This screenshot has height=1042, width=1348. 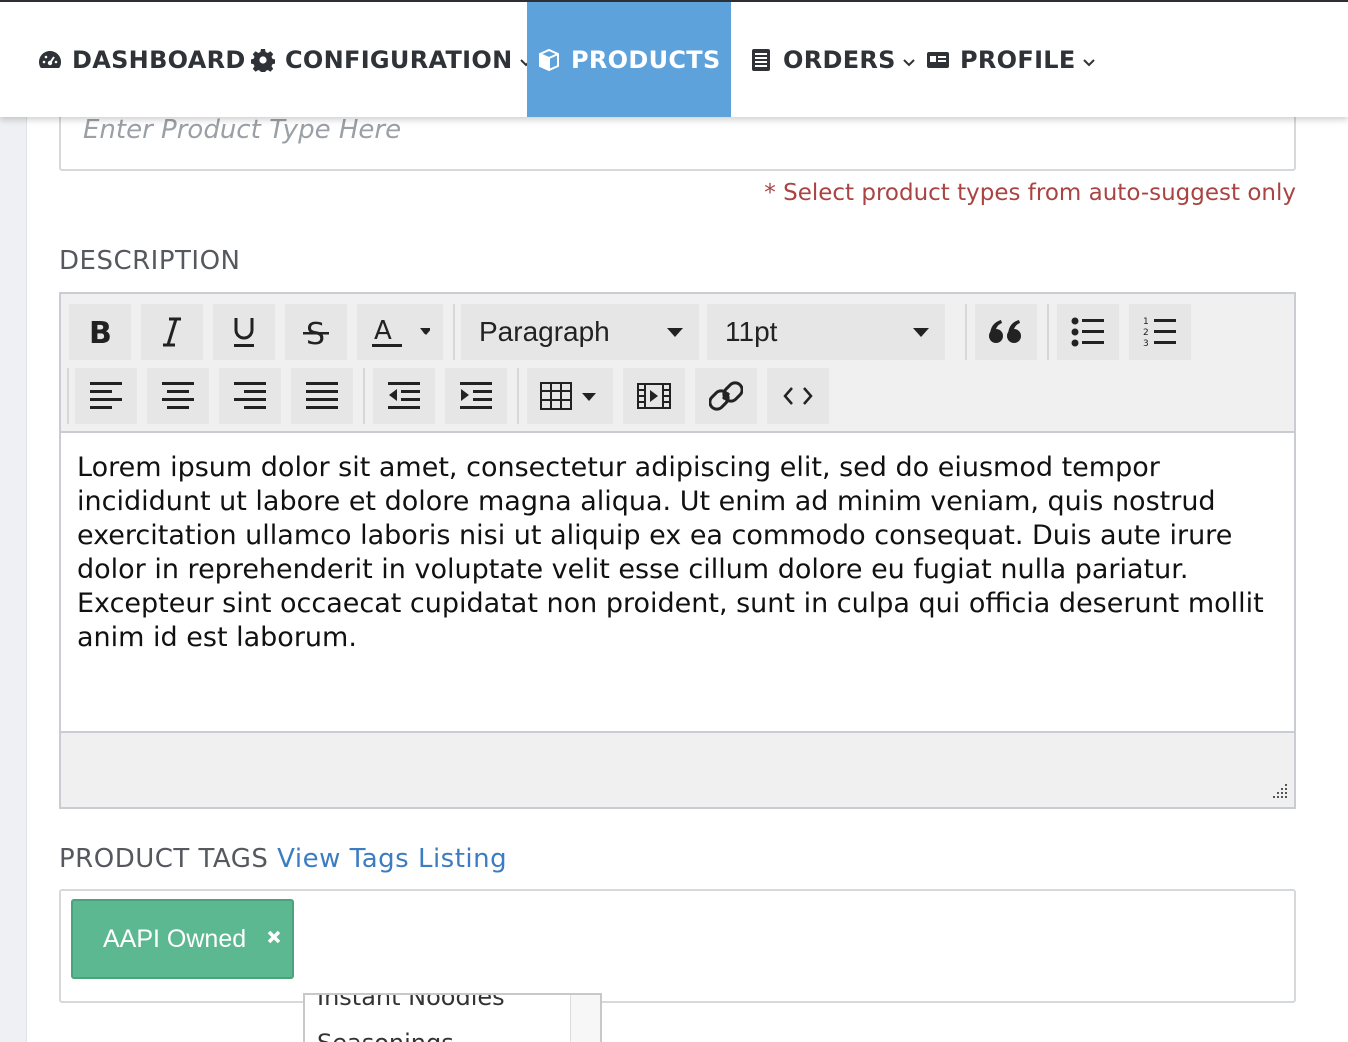 I want to click on link-button, so click(x=726, y=396).